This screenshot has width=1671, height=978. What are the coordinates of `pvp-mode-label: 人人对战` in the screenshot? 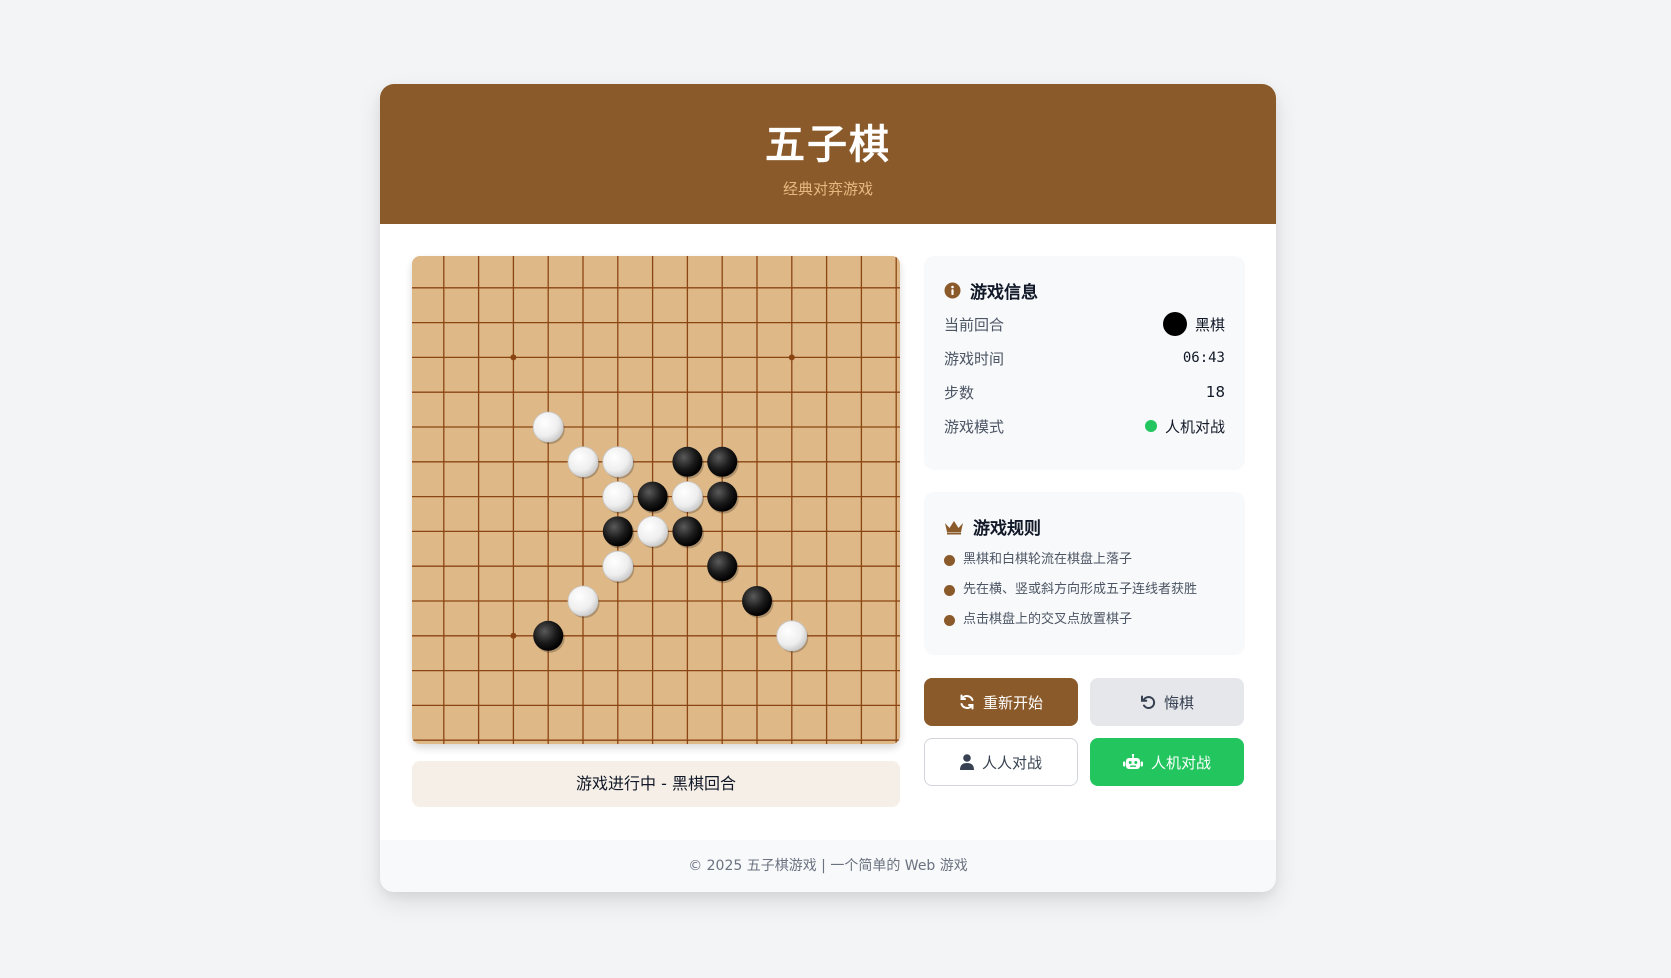 It's located at (1011, 762).